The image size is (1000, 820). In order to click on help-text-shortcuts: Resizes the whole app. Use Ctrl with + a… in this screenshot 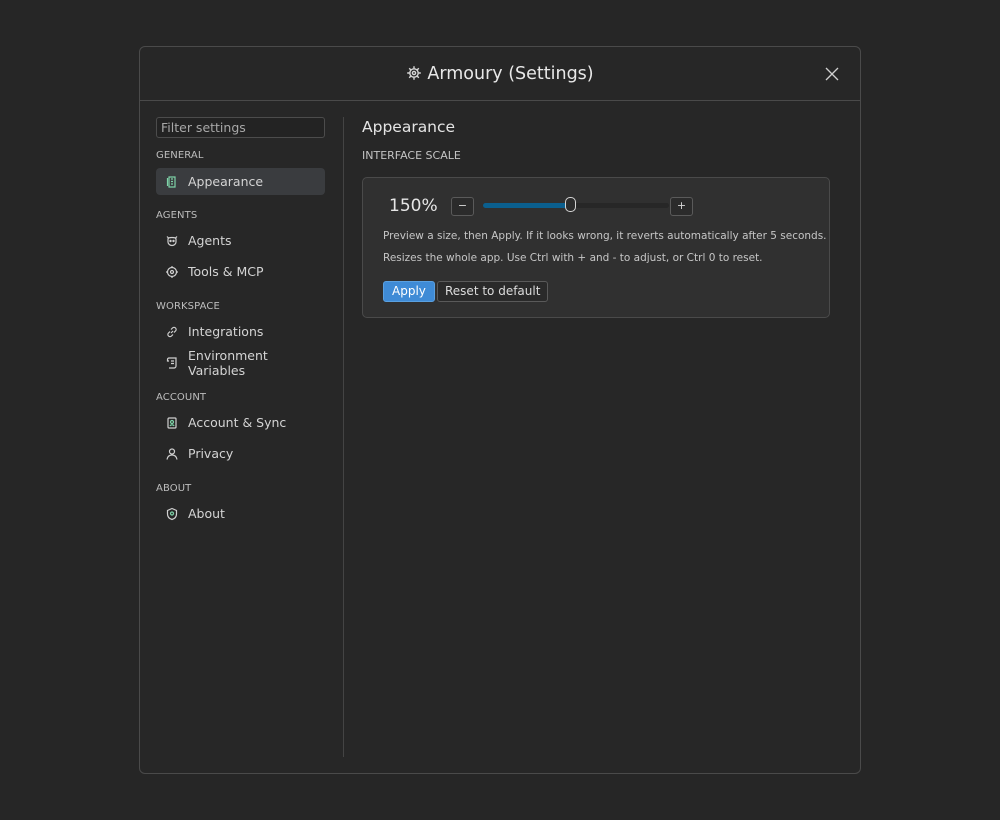, I will do `click(573, 258)`.